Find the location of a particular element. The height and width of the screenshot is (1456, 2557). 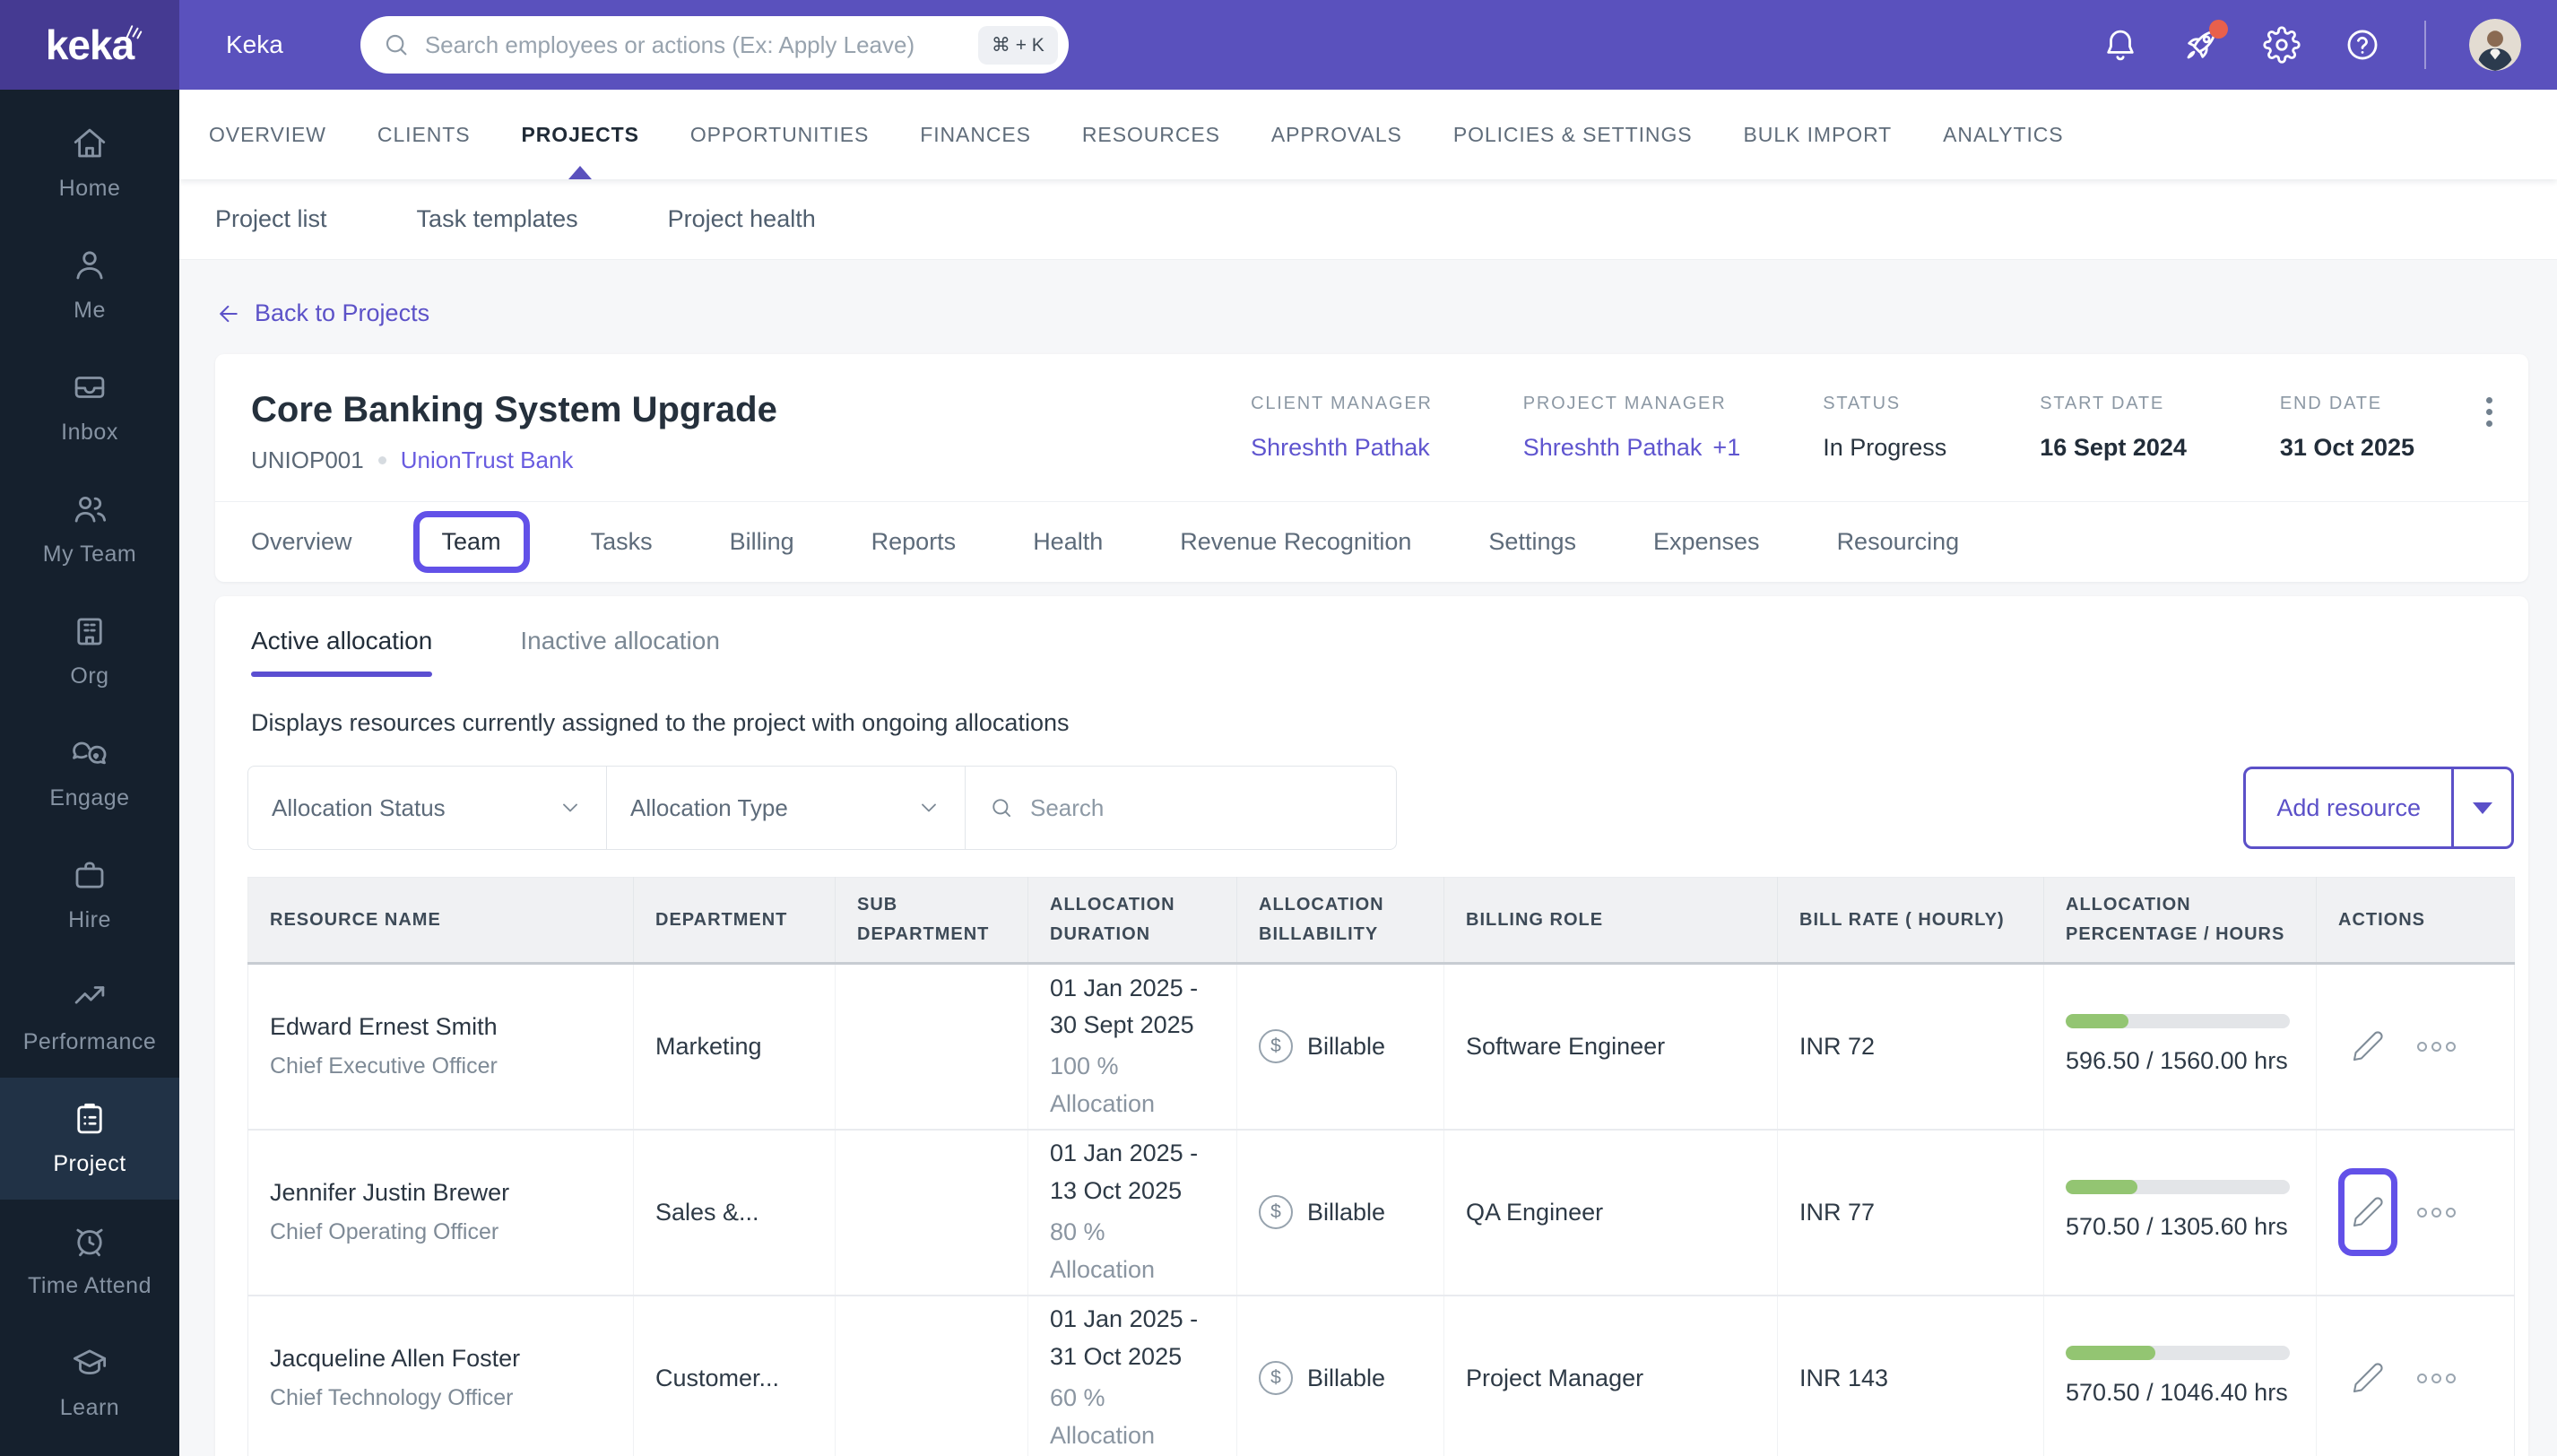

allocation-subtab: Active allocation is located at coordinates (342, 652).